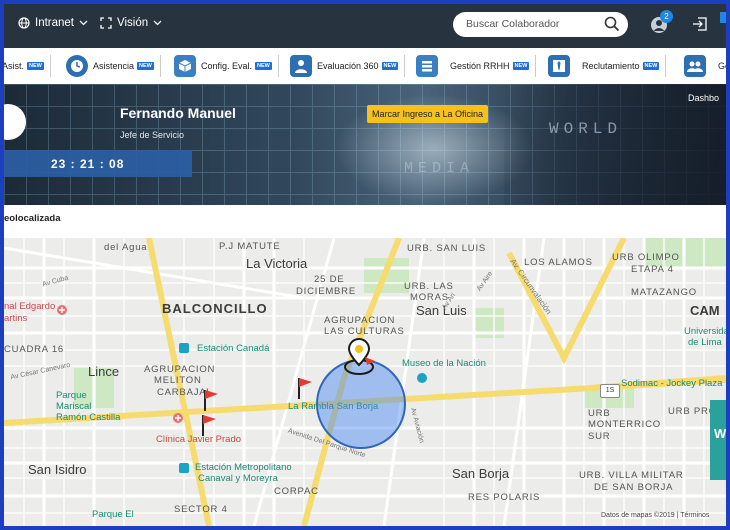 This screenshot has width=730, height=530. Describe the element at coordinates (429, 297) in the screenshot. I see `map-neighborhood-label: MORAS` at that location.